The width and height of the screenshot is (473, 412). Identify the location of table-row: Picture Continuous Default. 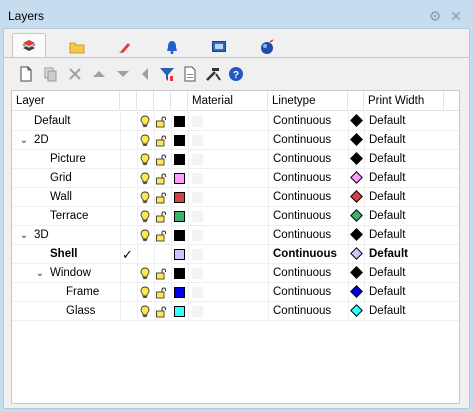
(235, 159).